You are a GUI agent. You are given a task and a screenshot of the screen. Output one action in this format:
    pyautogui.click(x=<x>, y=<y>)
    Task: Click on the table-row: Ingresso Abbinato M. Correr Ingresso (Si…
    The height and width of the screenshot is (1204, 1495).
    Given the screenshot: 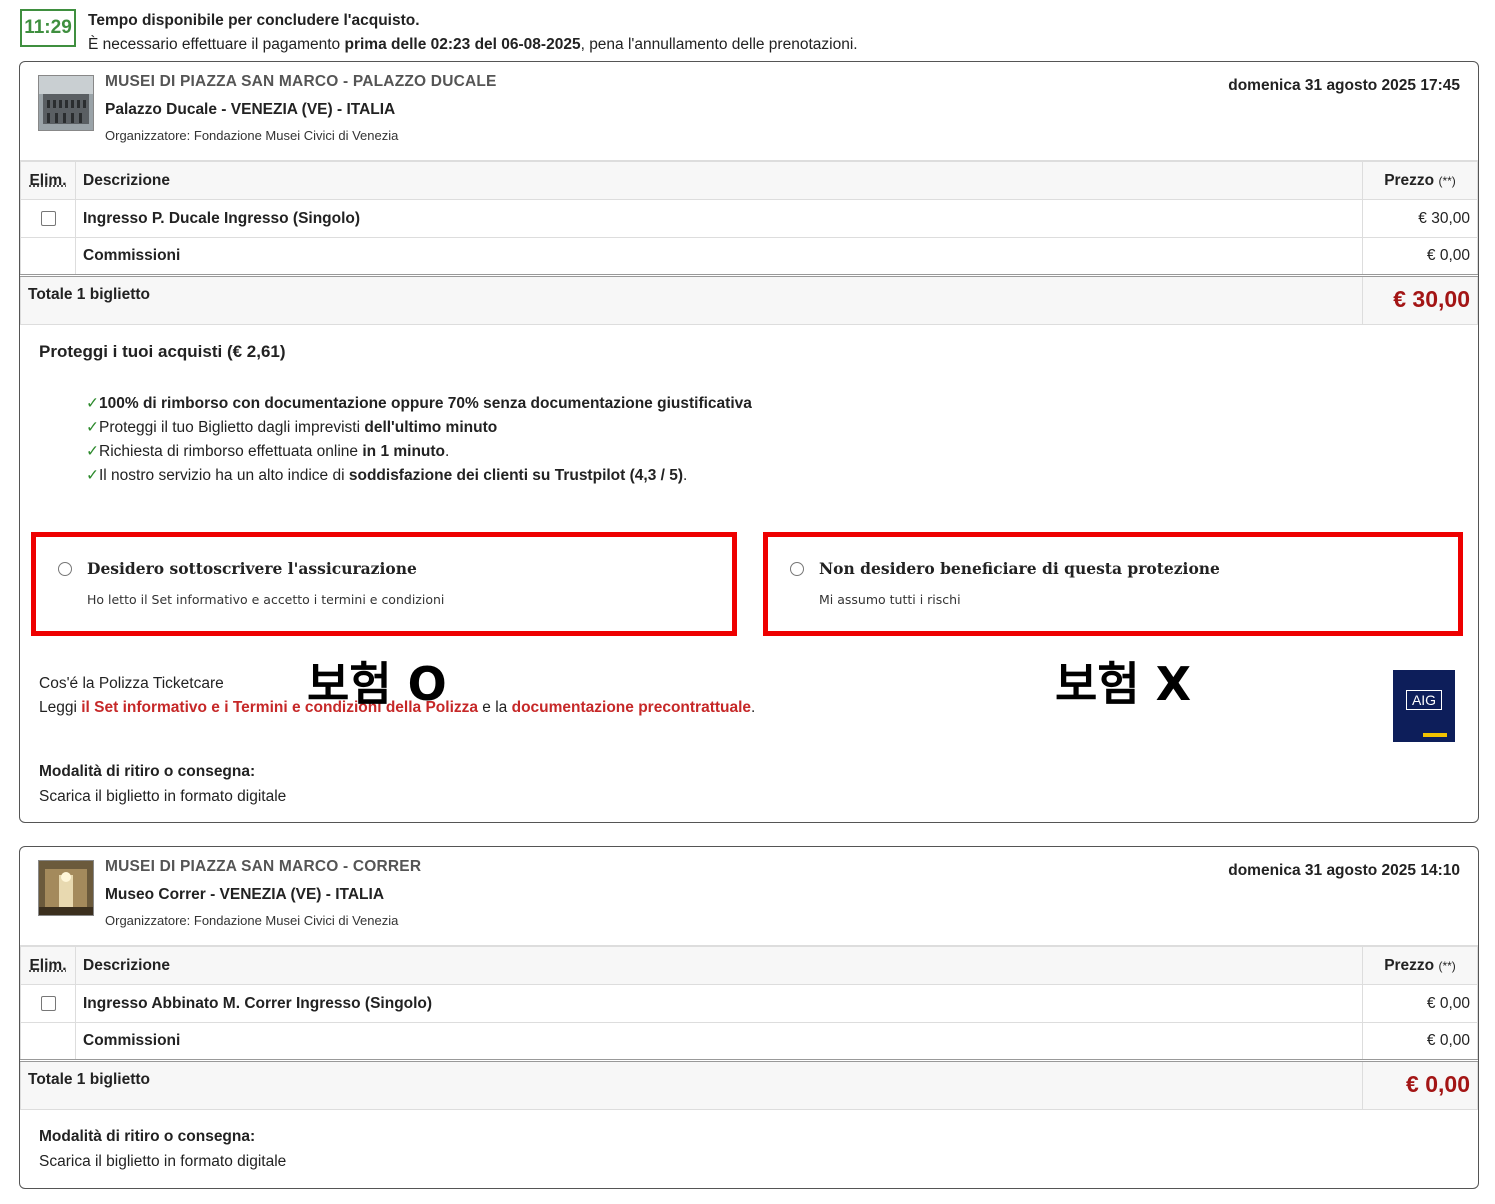 What is the action you would take?
    pyautogui.click(x=749, y=1003)
    